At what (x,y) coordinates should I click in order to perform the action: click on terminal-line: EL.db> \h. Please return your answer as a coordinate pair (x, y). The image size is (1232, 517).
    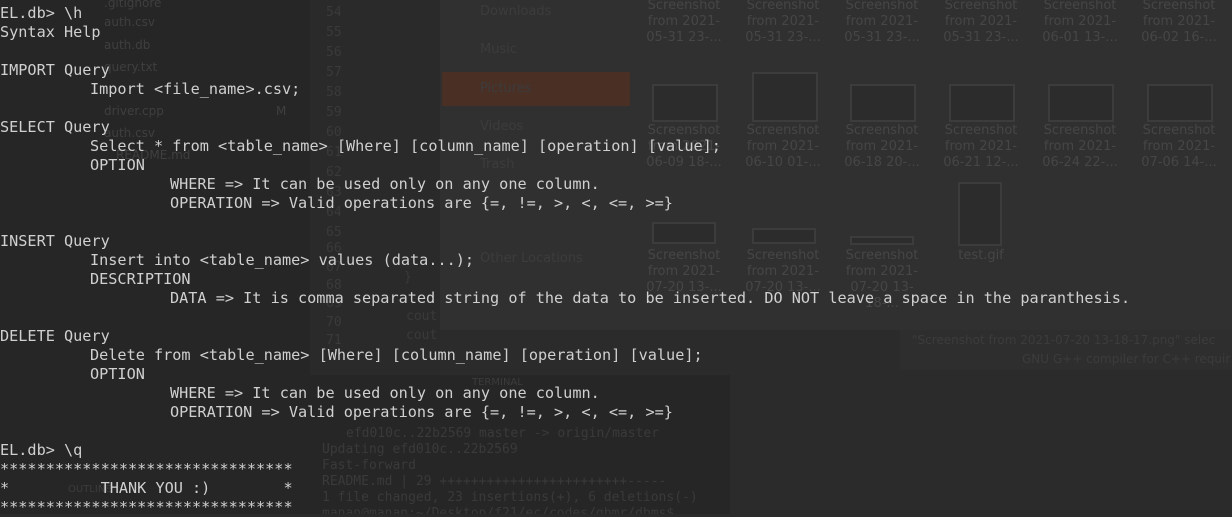
    Looking at the image, I should click on (41, 13).